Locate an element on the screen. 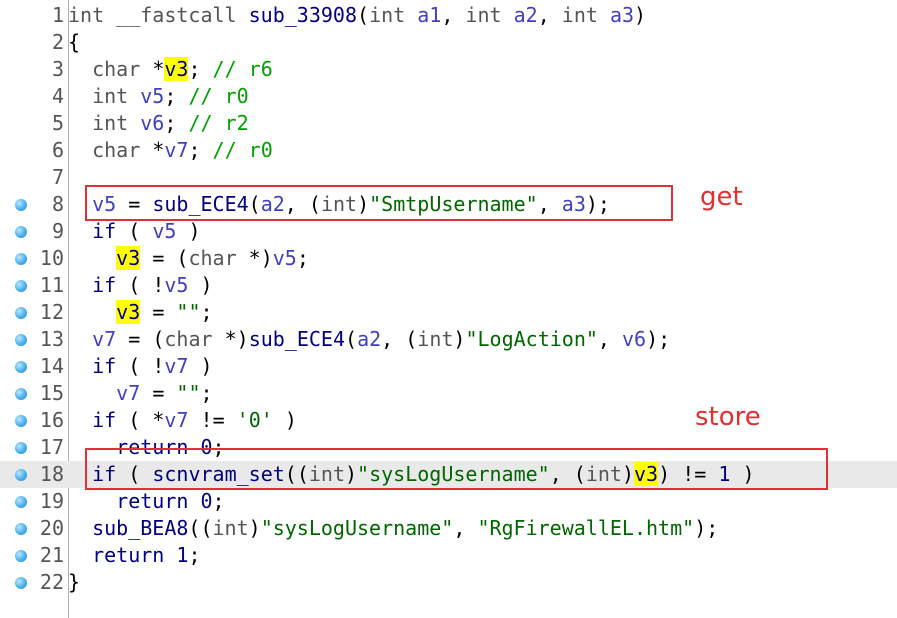 The image size is (897, 618). line-number: 1 is located at coordinates (57, 15).